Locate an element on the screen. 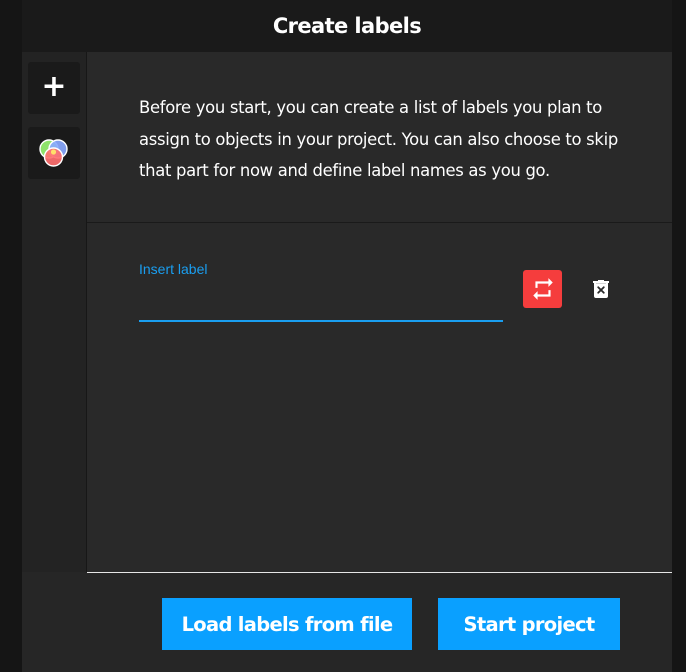 The image size is (686, 672). load-labels-button: Load labels from file is located at coordinates (287, 624).